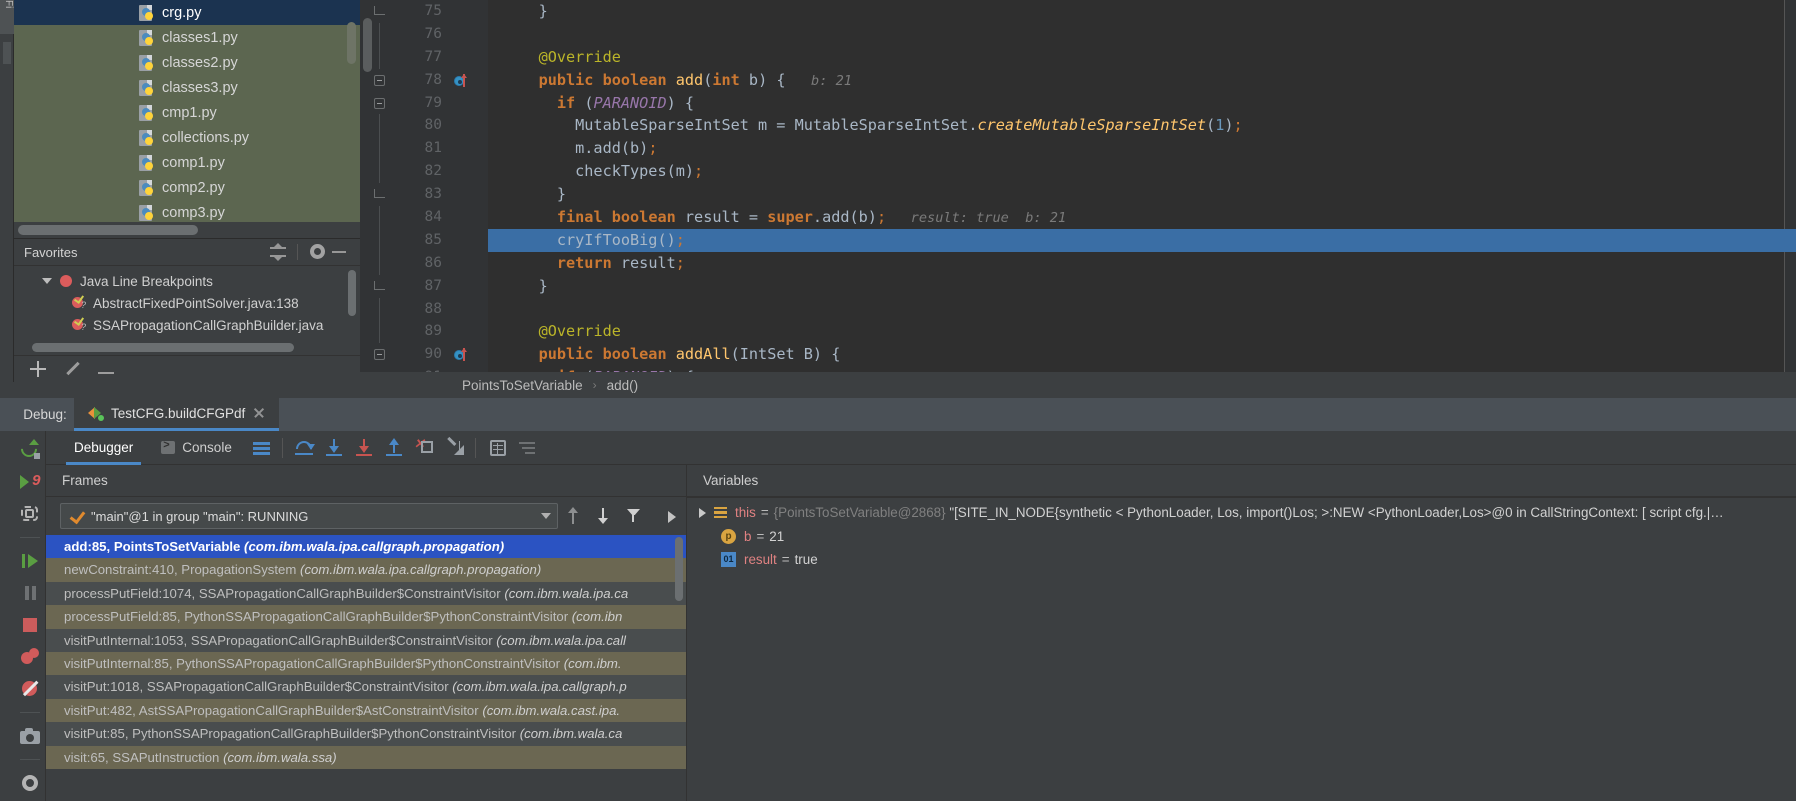 This screenshot has height=801, width=1796. What do you see at coordinates (30, 657) in the screenshot?
I see `view-breakpoints-icon` at bounding box center [30, 657].